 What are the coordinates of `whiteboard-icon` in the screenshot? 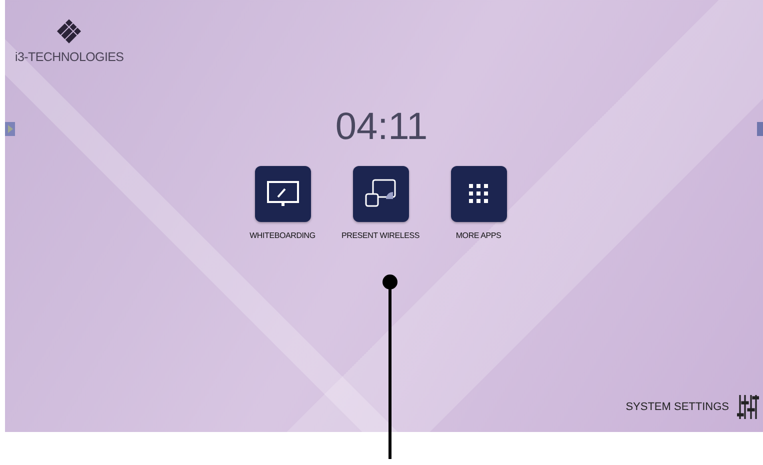 It's located at (282, 194).